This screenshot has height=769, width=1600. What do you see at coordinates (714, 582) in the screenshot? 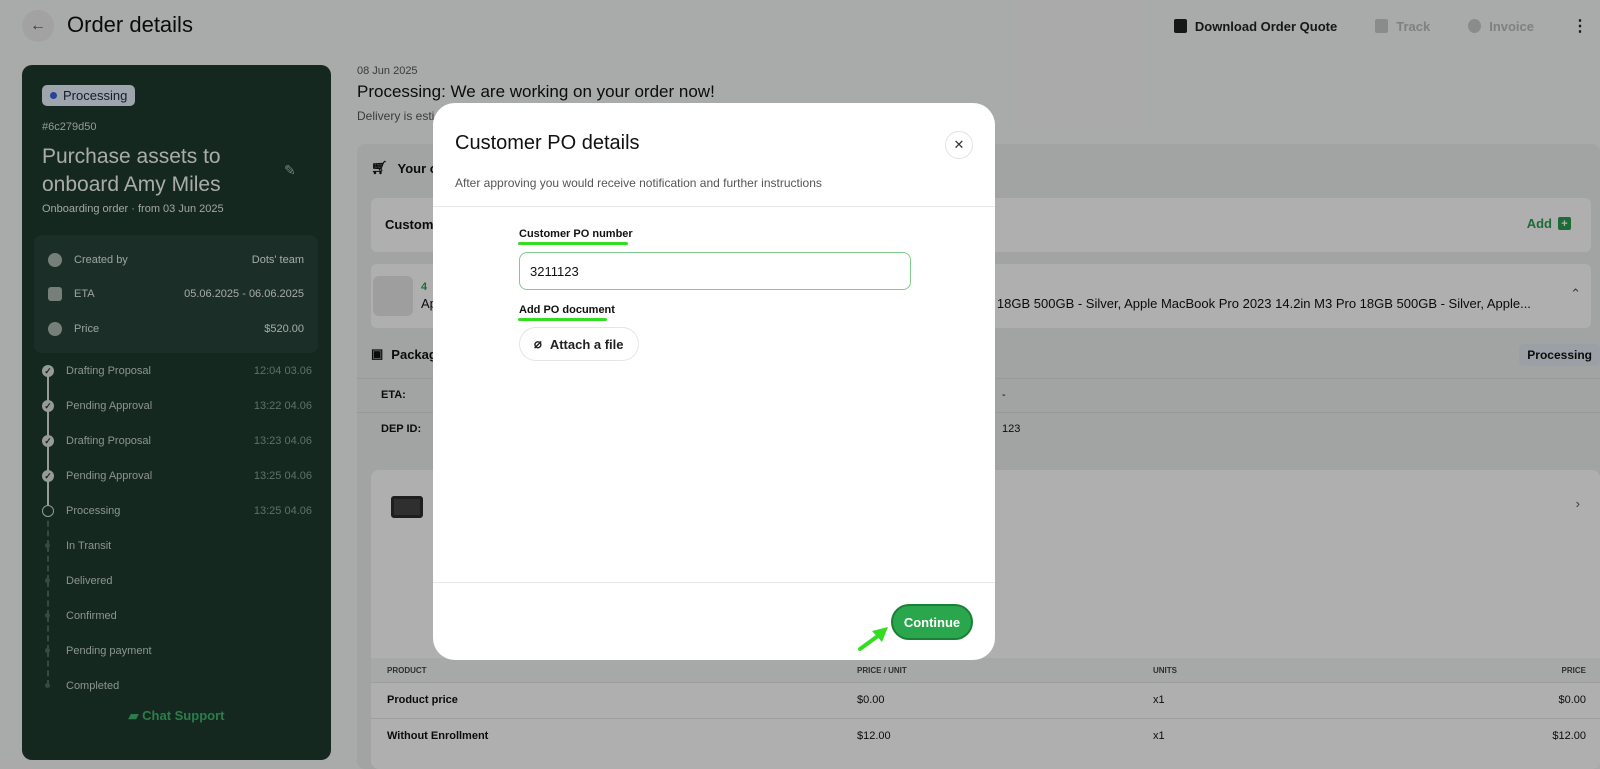
I see `modal-footer-divider` at bounding box center [714, 582].